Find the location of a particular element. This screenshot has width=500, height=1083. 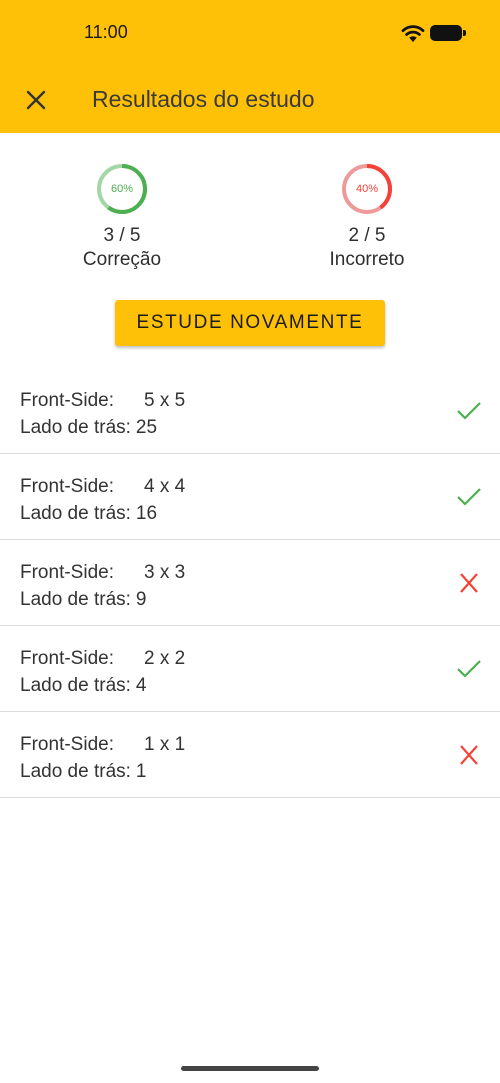

front-value: 5 x 5 is located at coordinates (165, 400).